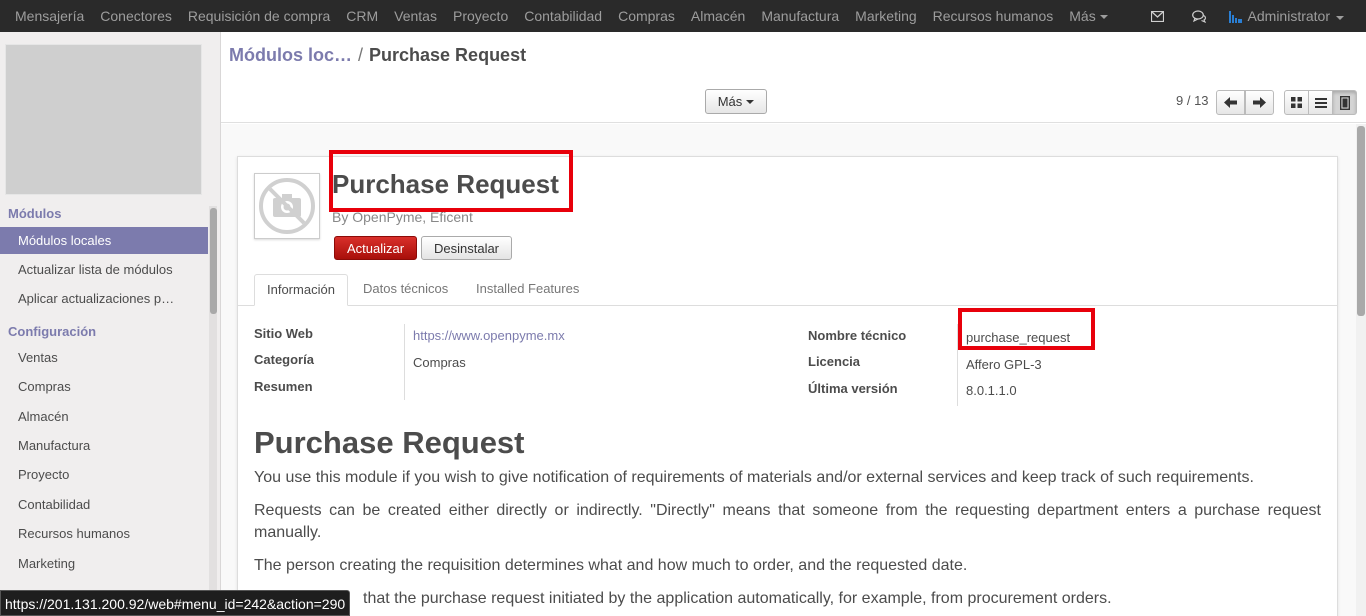 Image resolution: width=1366 pixels, height=616 pixels. What do you see at coordinates (283, 333) in the screenshot?
I see `field-label-website: Sitio Web` at bounding box center [283, 333].